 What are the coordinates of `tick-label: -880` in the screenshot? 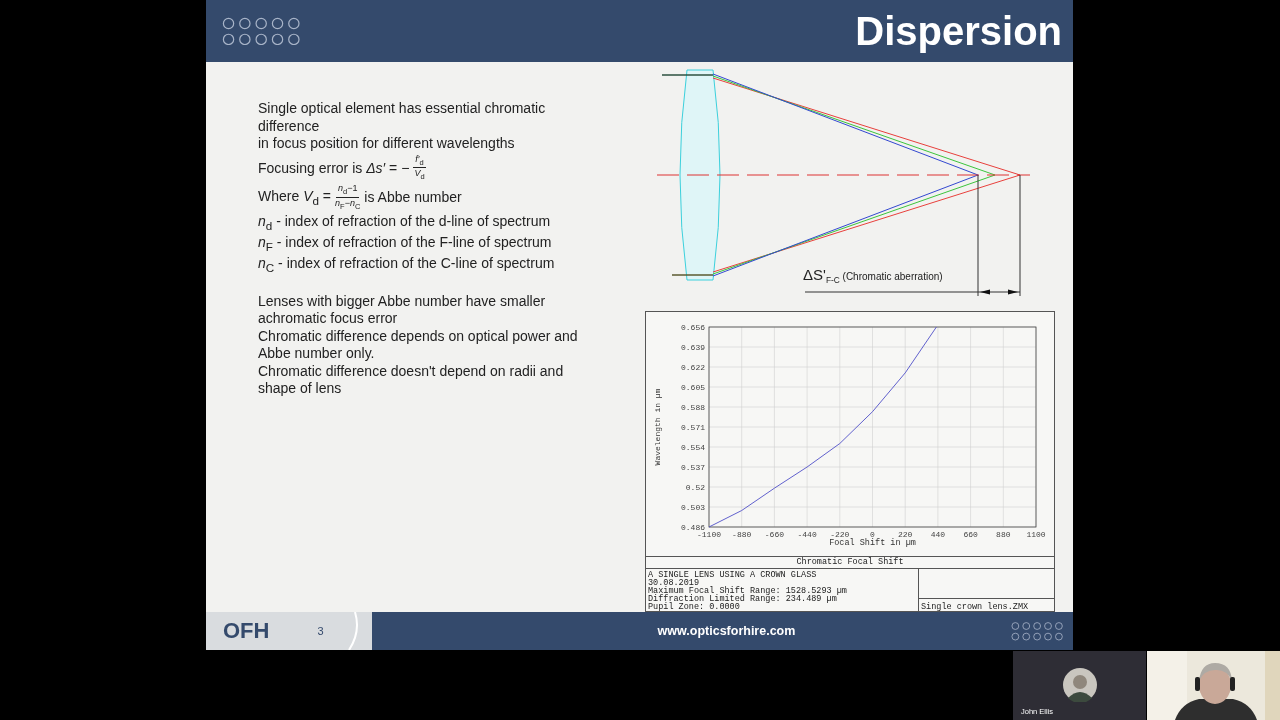 It's located at (742, 534).